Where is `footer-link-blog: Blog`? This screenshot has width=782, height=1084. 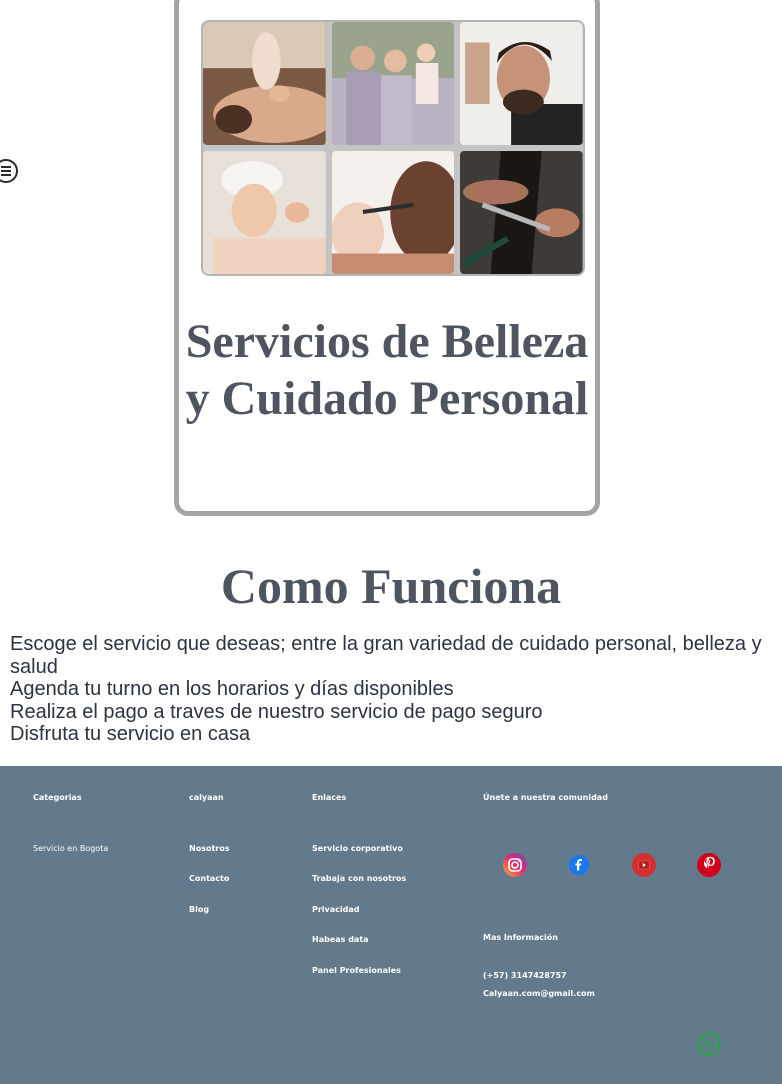
footer-link-blog: Blog is located at coordinates (199, 910).